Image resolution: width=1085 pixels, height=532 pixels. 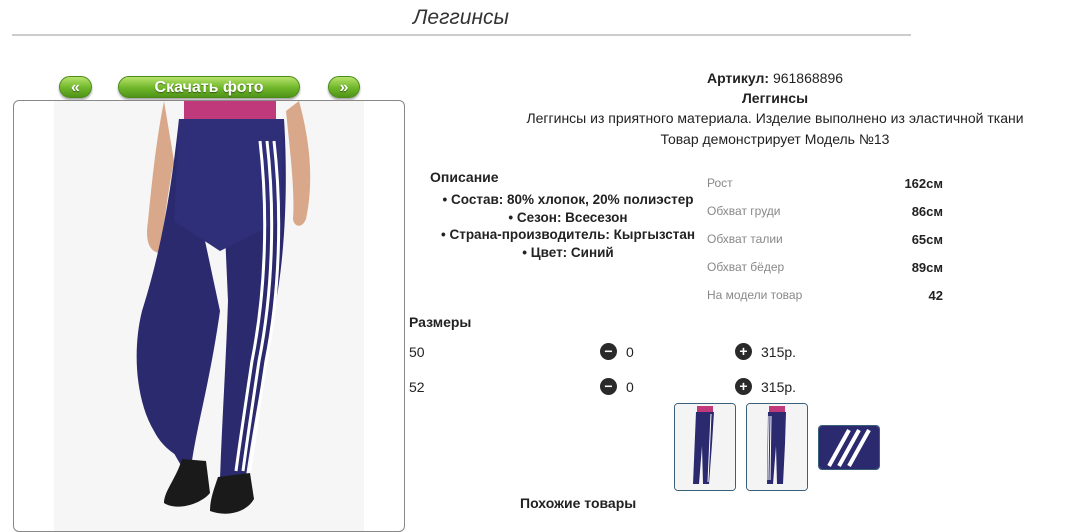 I want to click on prev-photo-button: «, so click(x=75, y=87).